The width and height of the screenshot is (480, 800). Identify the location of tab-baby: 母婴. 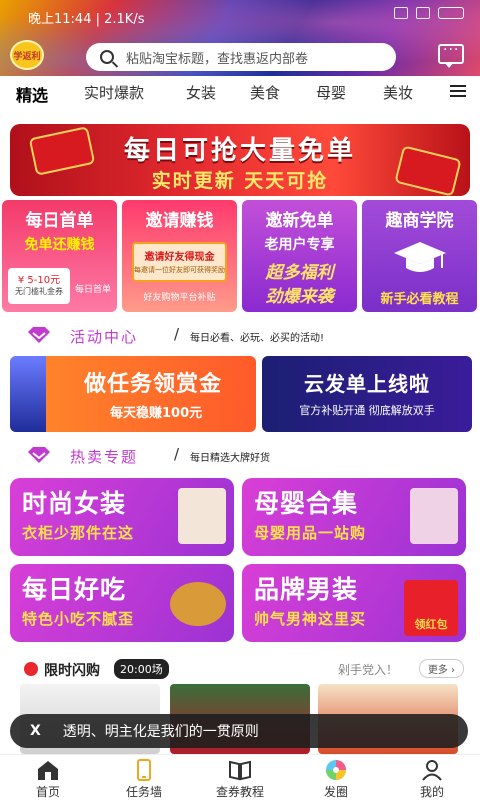
(331, 92).